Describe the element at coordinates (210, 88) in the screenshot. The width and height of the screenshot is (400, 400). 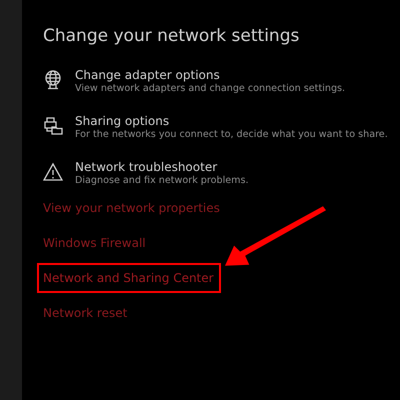
I see `option-description: View network adapters and change connection settings.` at that location.